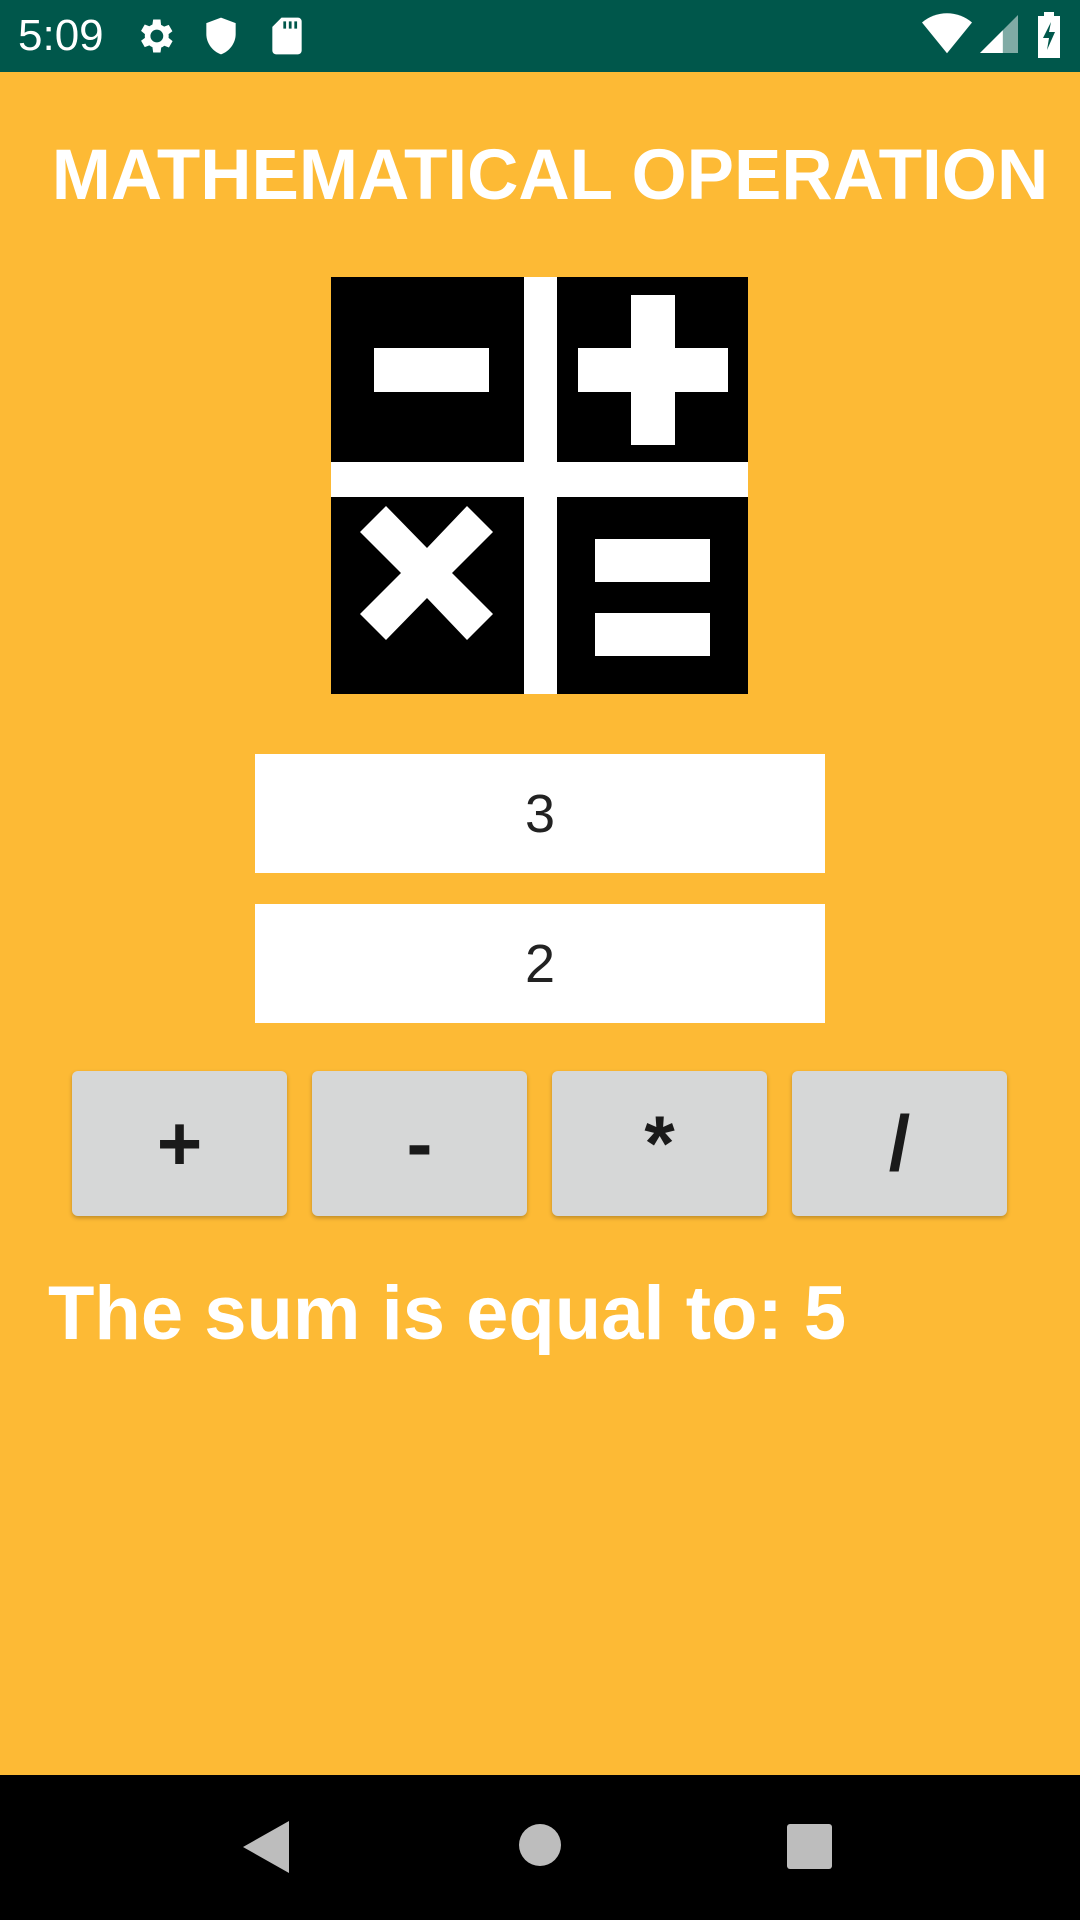 Image resolution: width=1080 pixels, height=1920 pixels. I want to click on shield-icon, so click(221, 38).